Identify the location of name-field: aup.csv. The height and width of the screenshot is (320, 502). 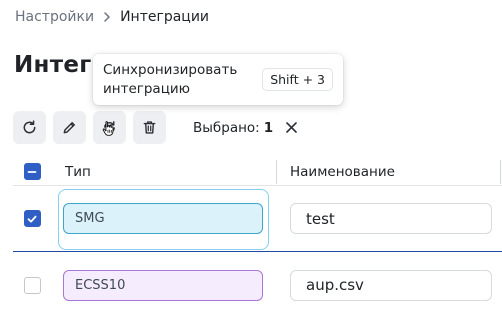
(391, 285).